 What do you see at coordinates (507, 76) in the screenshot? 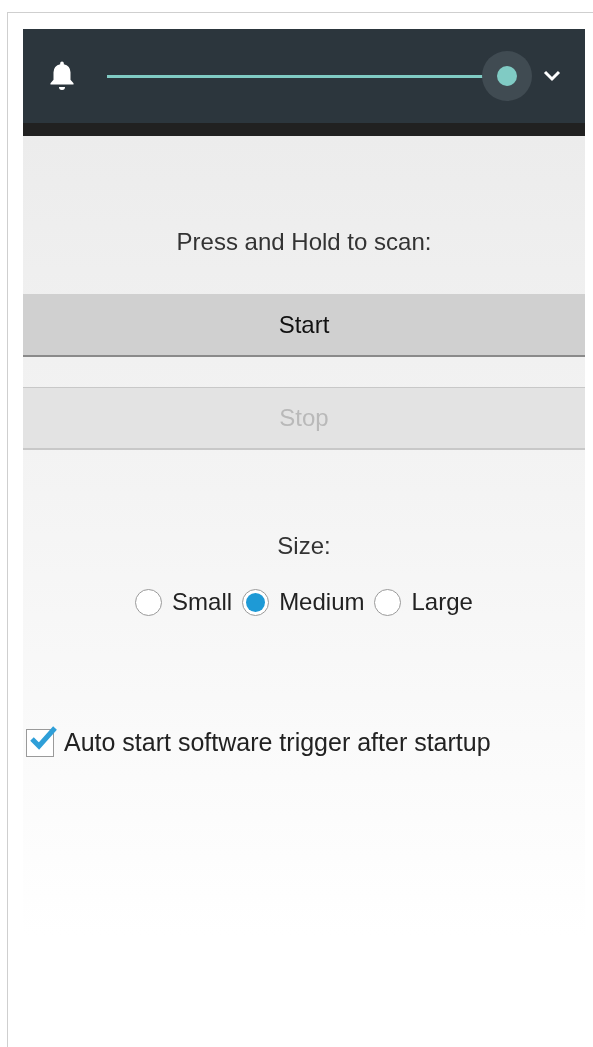
I see `slider-thumb` at bounding box center [507, 76].